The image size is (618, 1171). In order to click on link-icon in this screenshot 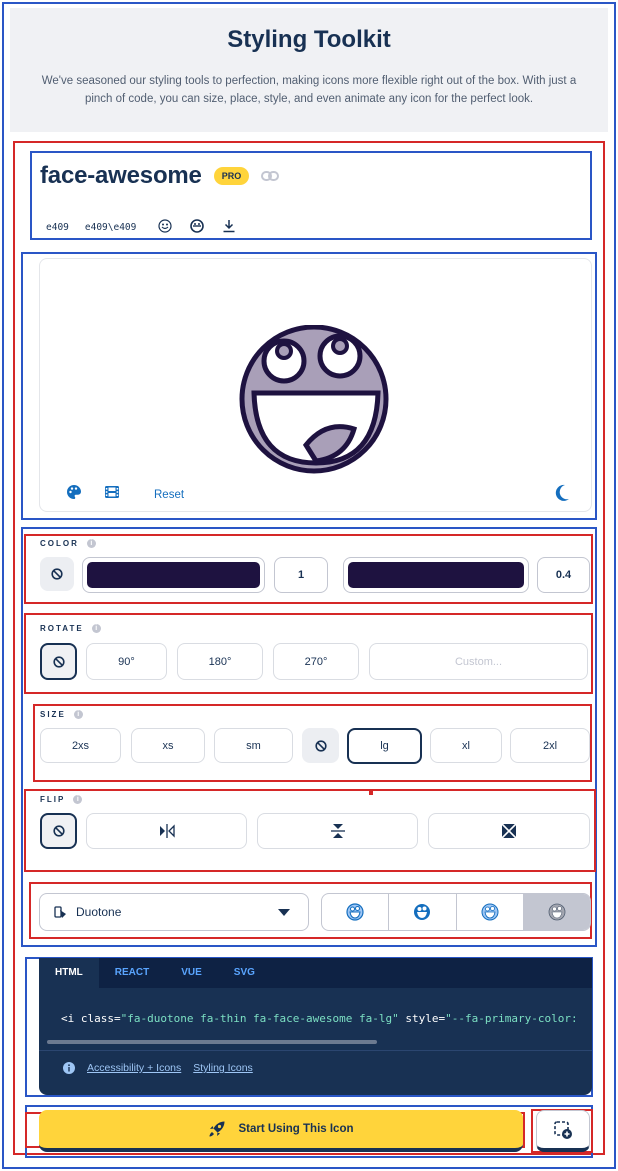, I will do `click(270, 176)`.